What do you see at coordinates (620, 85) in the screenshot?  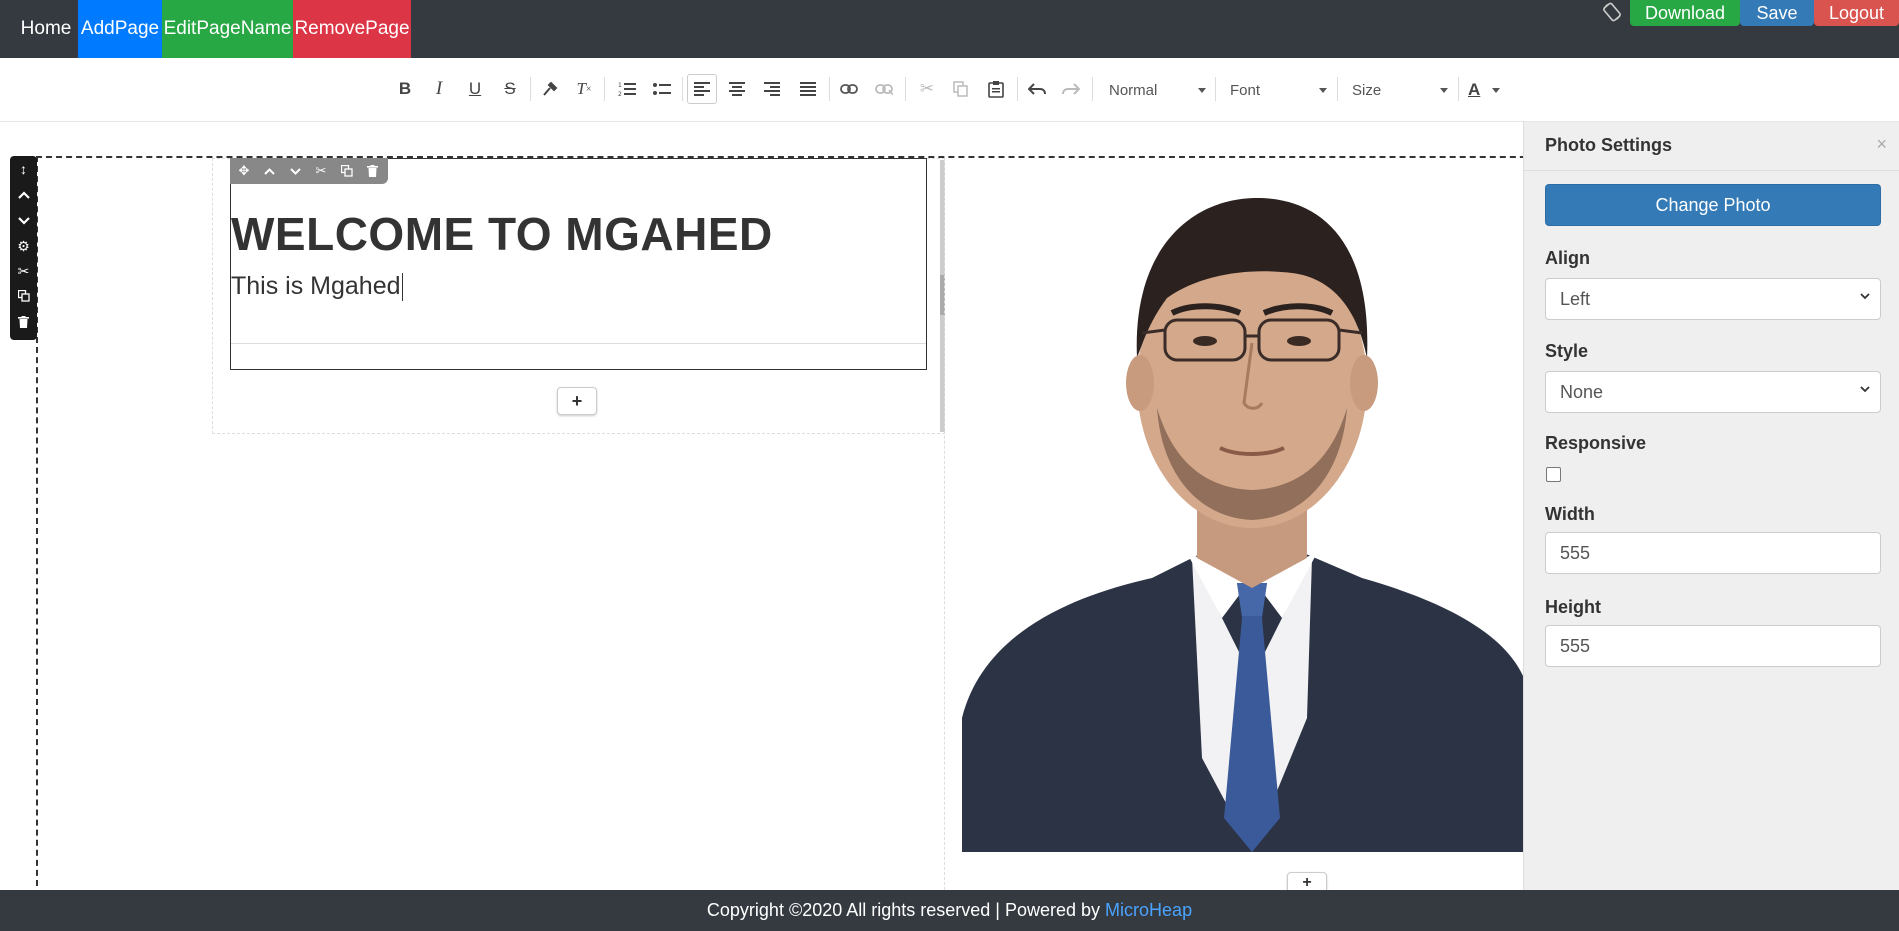 I see `svg-text: 1` at bounding box center [620, 85].